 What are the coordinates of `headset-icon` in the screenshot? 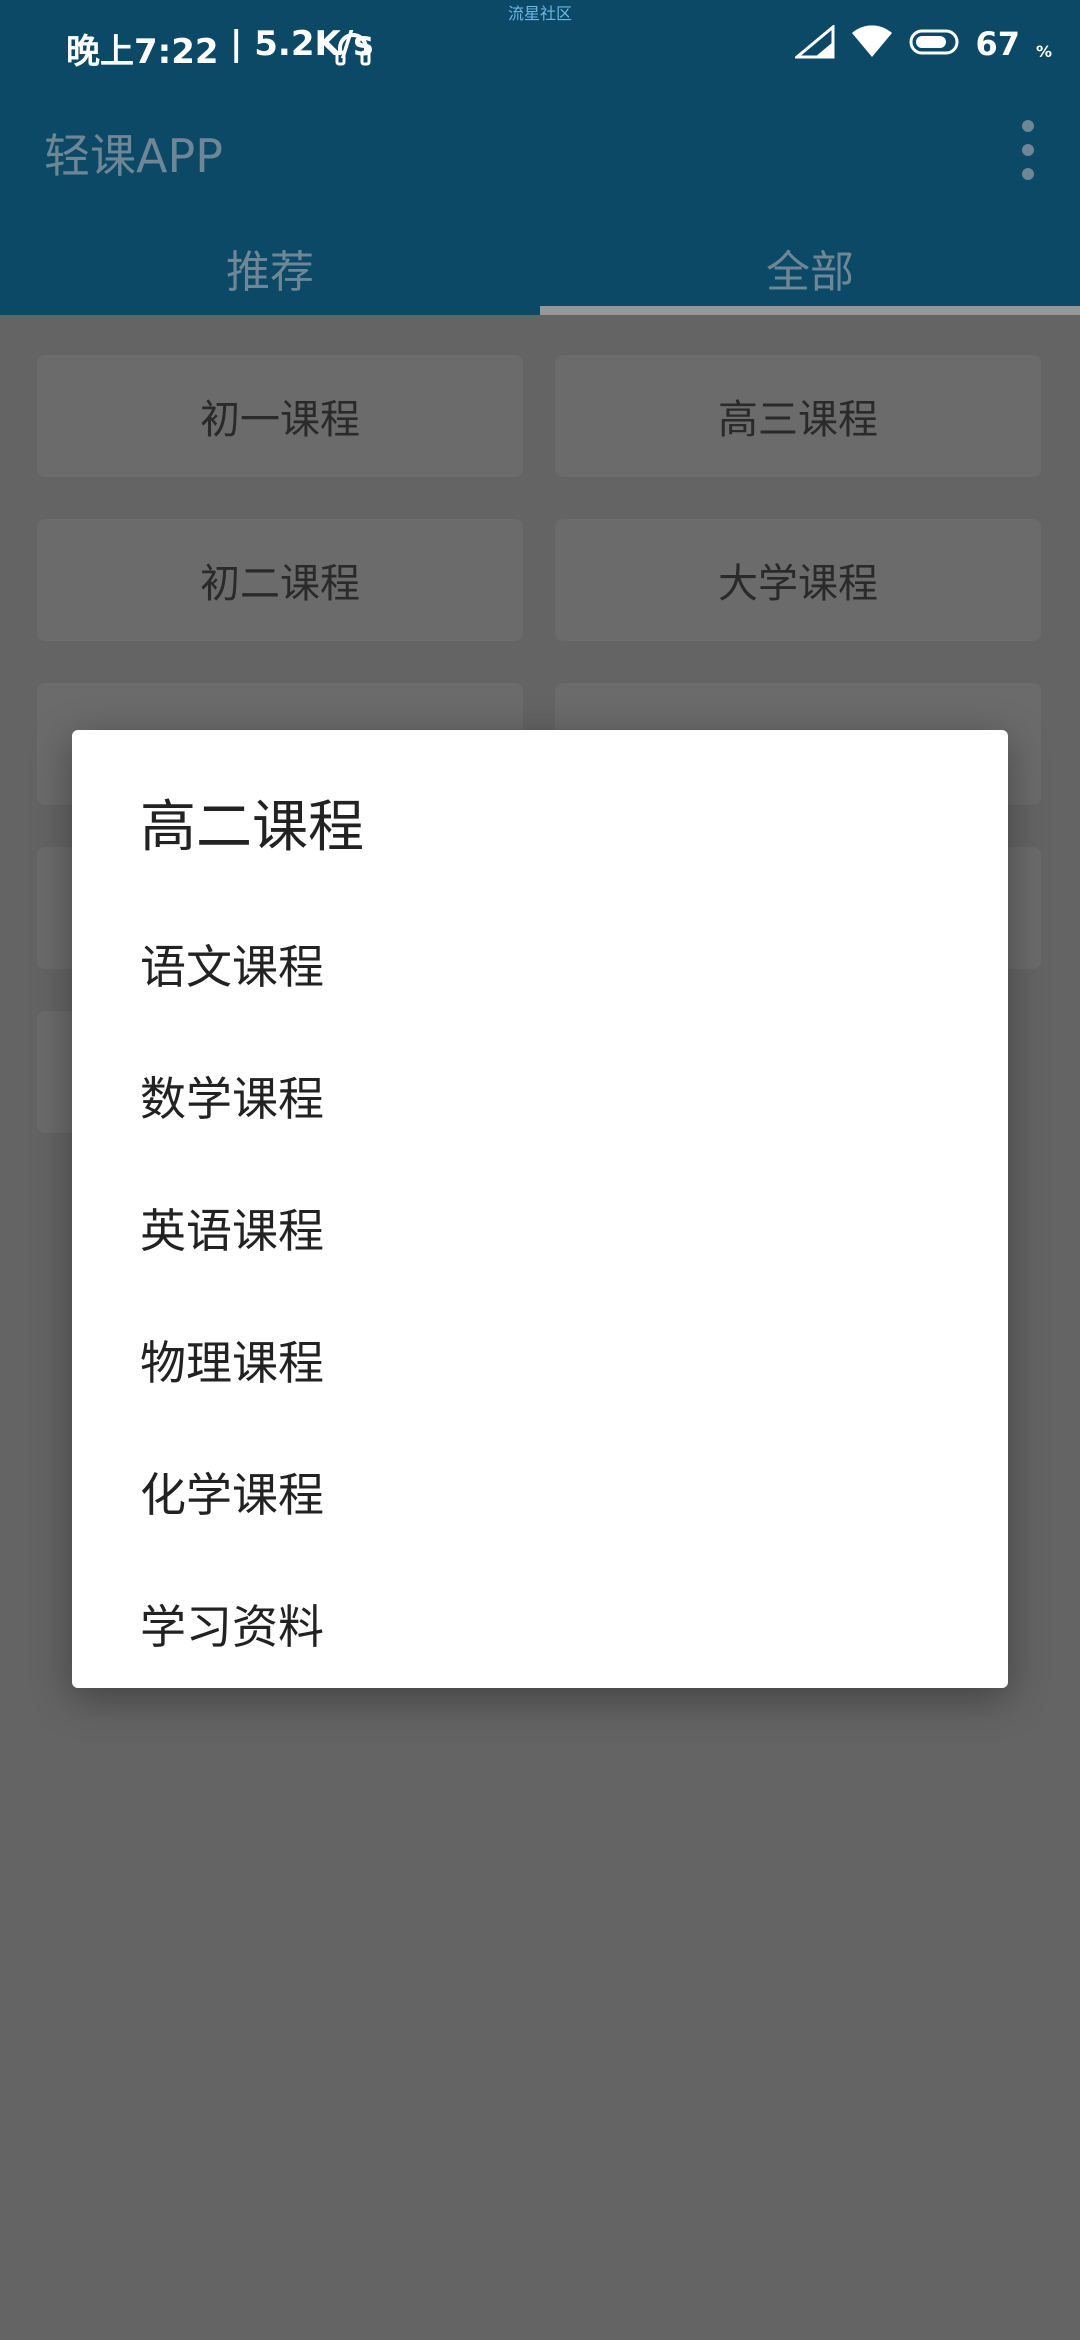 It's located at (353, 51).